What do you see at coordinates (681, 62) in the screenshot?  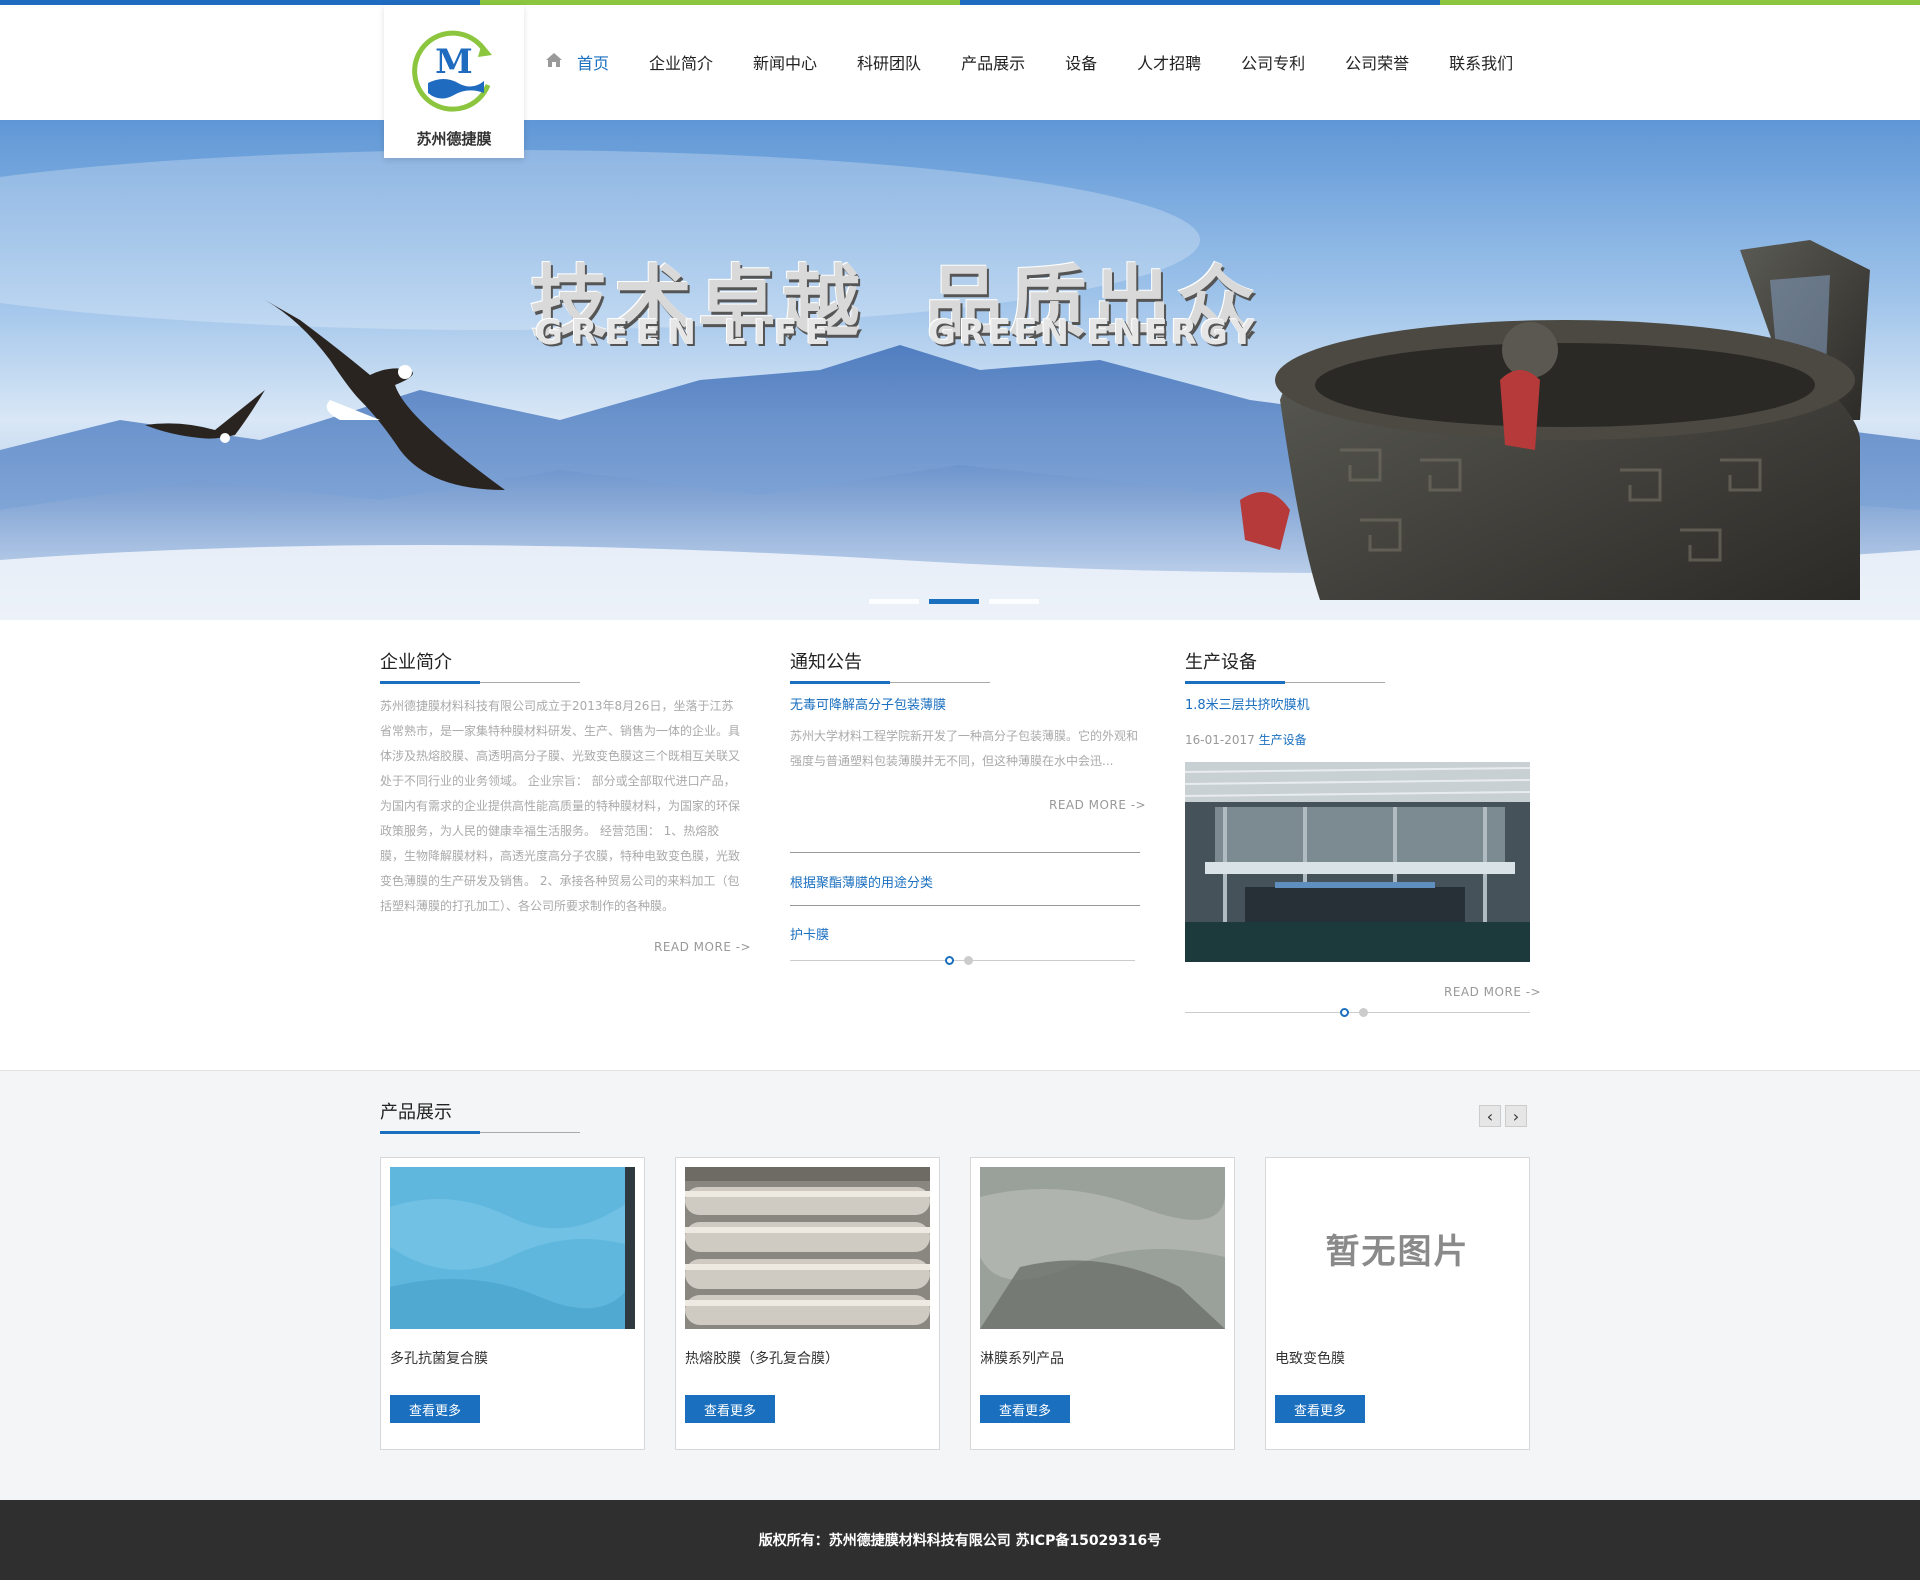 I see `nav-about: 企业简介` at bounding box center [681, 62].